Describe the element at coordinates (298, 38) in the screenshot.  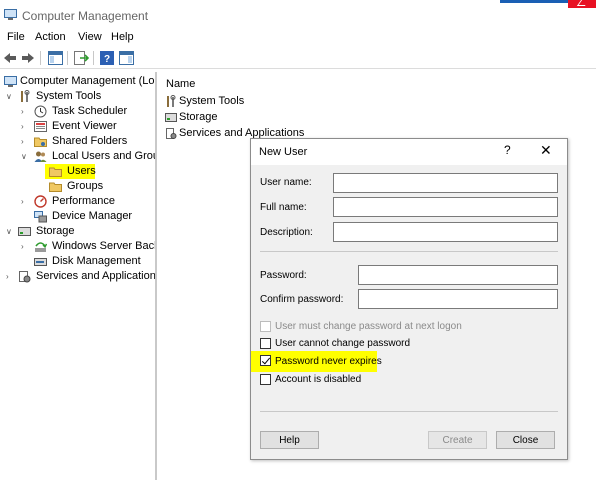
I see `menu-bar: File Action View Help` at that location.